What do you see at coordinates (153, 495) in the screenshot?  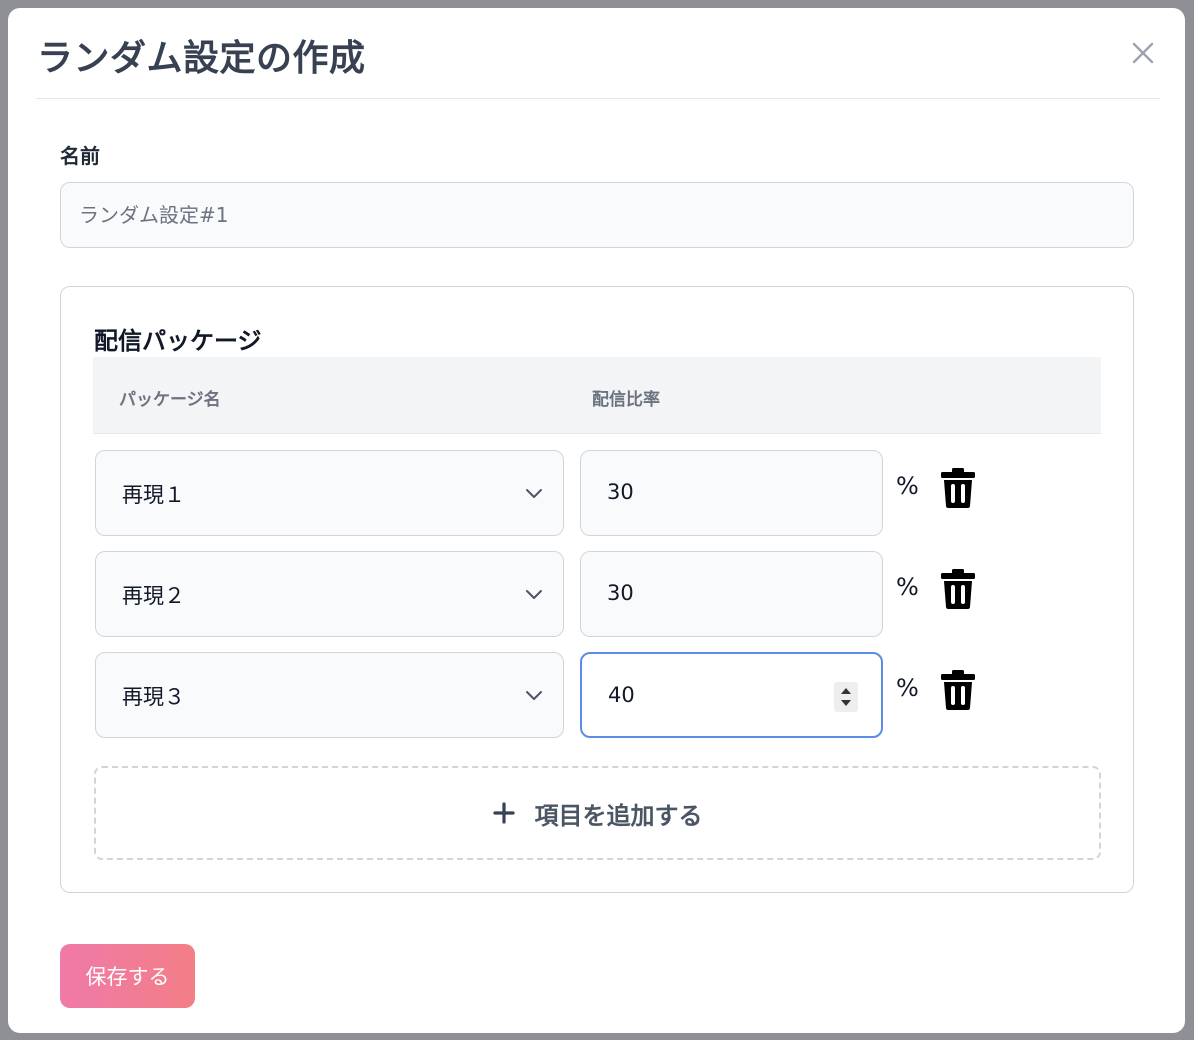 I see `package-select-value: 再現１` at bounding box center [153, 495].